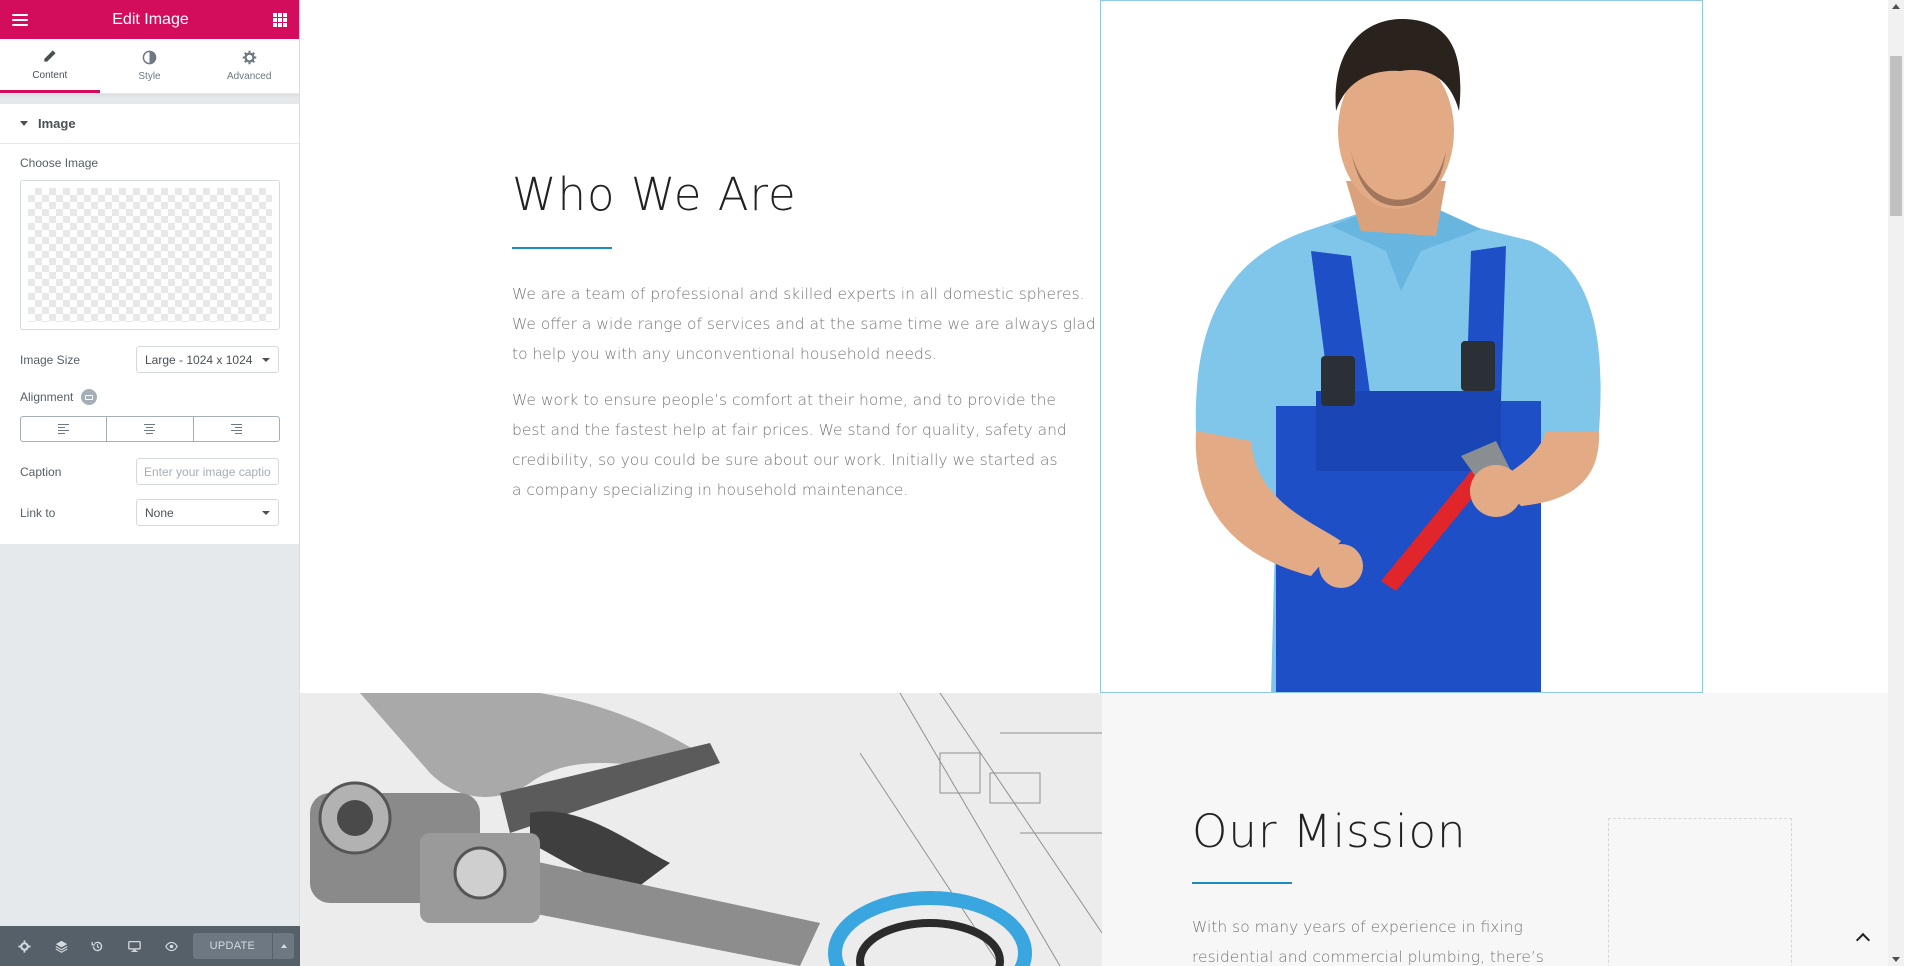  Describe the element at coordinates (50, 359) in the screenshot. I see `image-size-label: Image Size` at that location.